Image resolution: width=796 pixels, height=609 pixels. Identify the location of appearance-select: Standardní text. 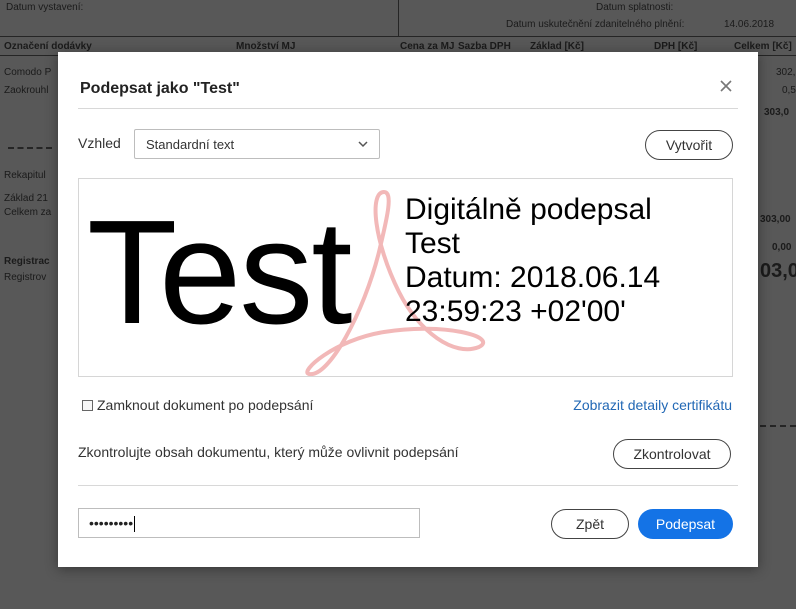
(257, 144).